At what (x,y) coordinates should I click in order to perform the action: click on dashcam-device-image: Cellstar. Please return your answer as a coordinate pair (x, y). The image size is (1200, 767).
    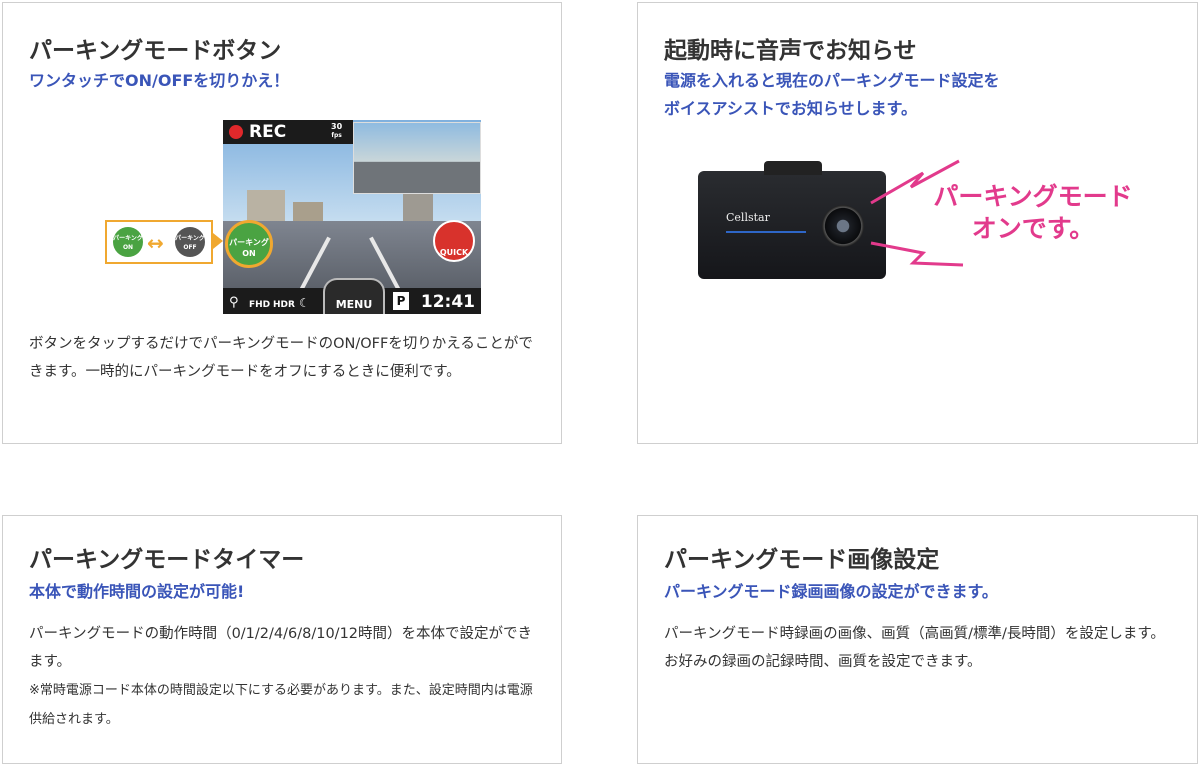
    Looking at the image, I should click on (792, 220).